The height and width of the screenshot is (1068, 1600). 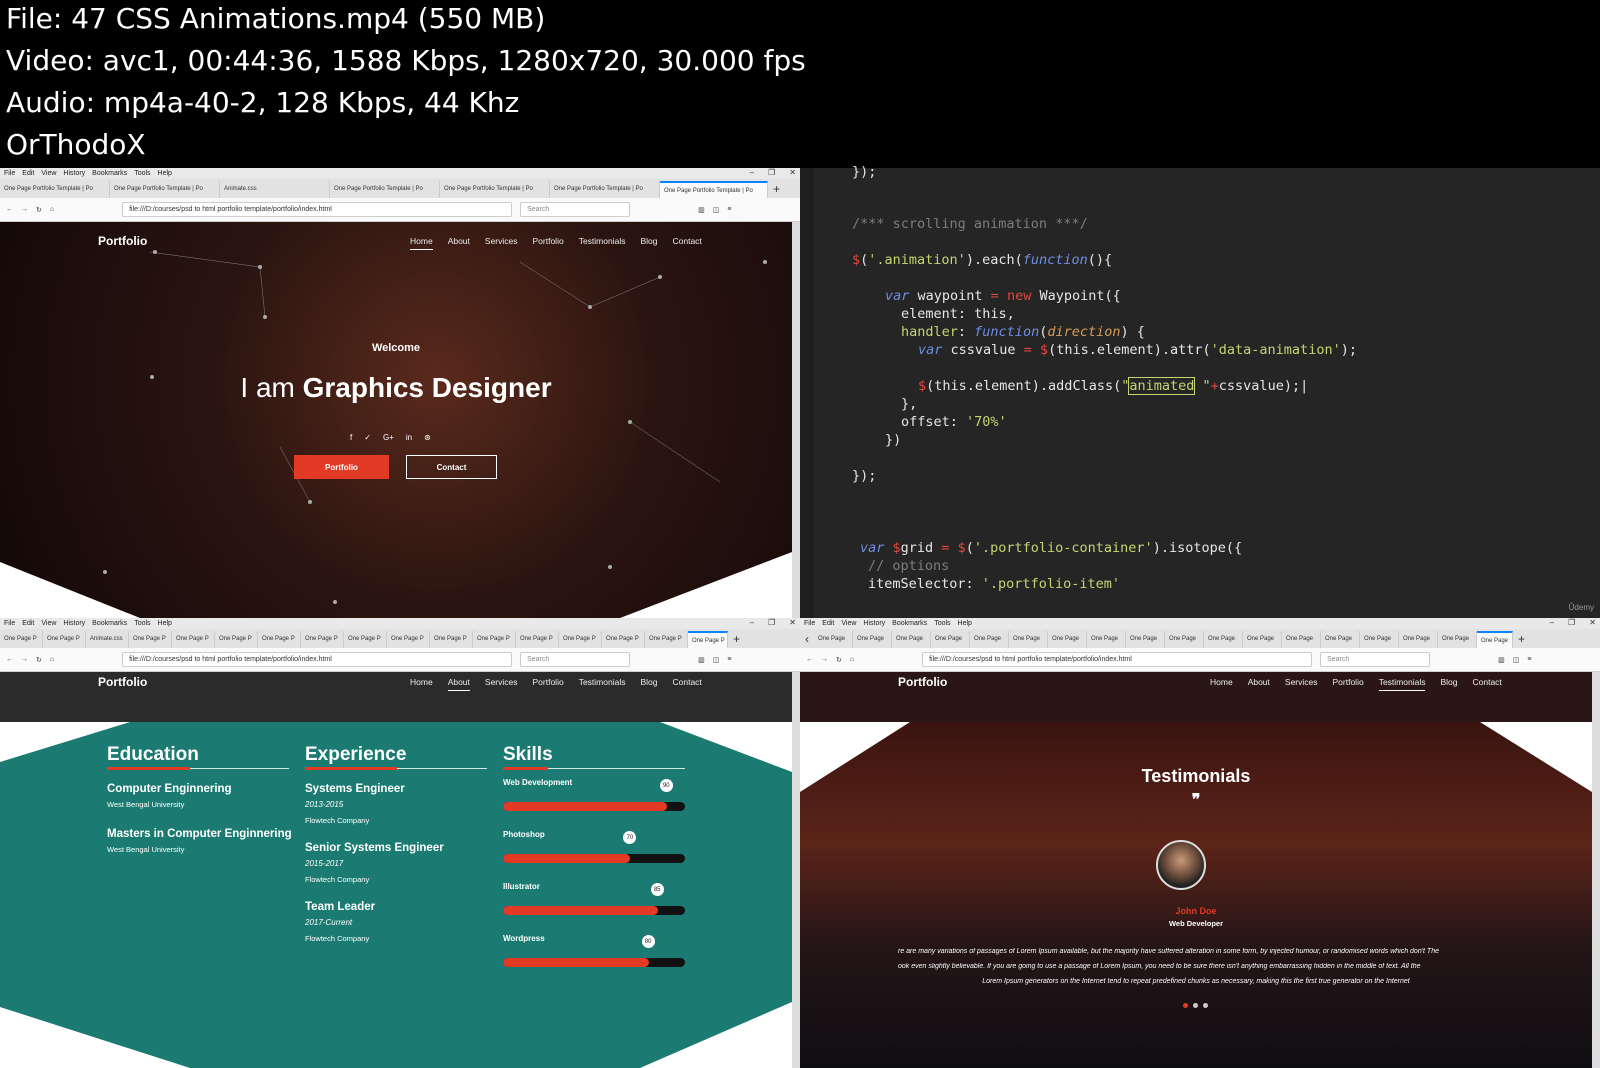 I want to click on portfolio-button: Portfolio, so click(x=341, y=467).